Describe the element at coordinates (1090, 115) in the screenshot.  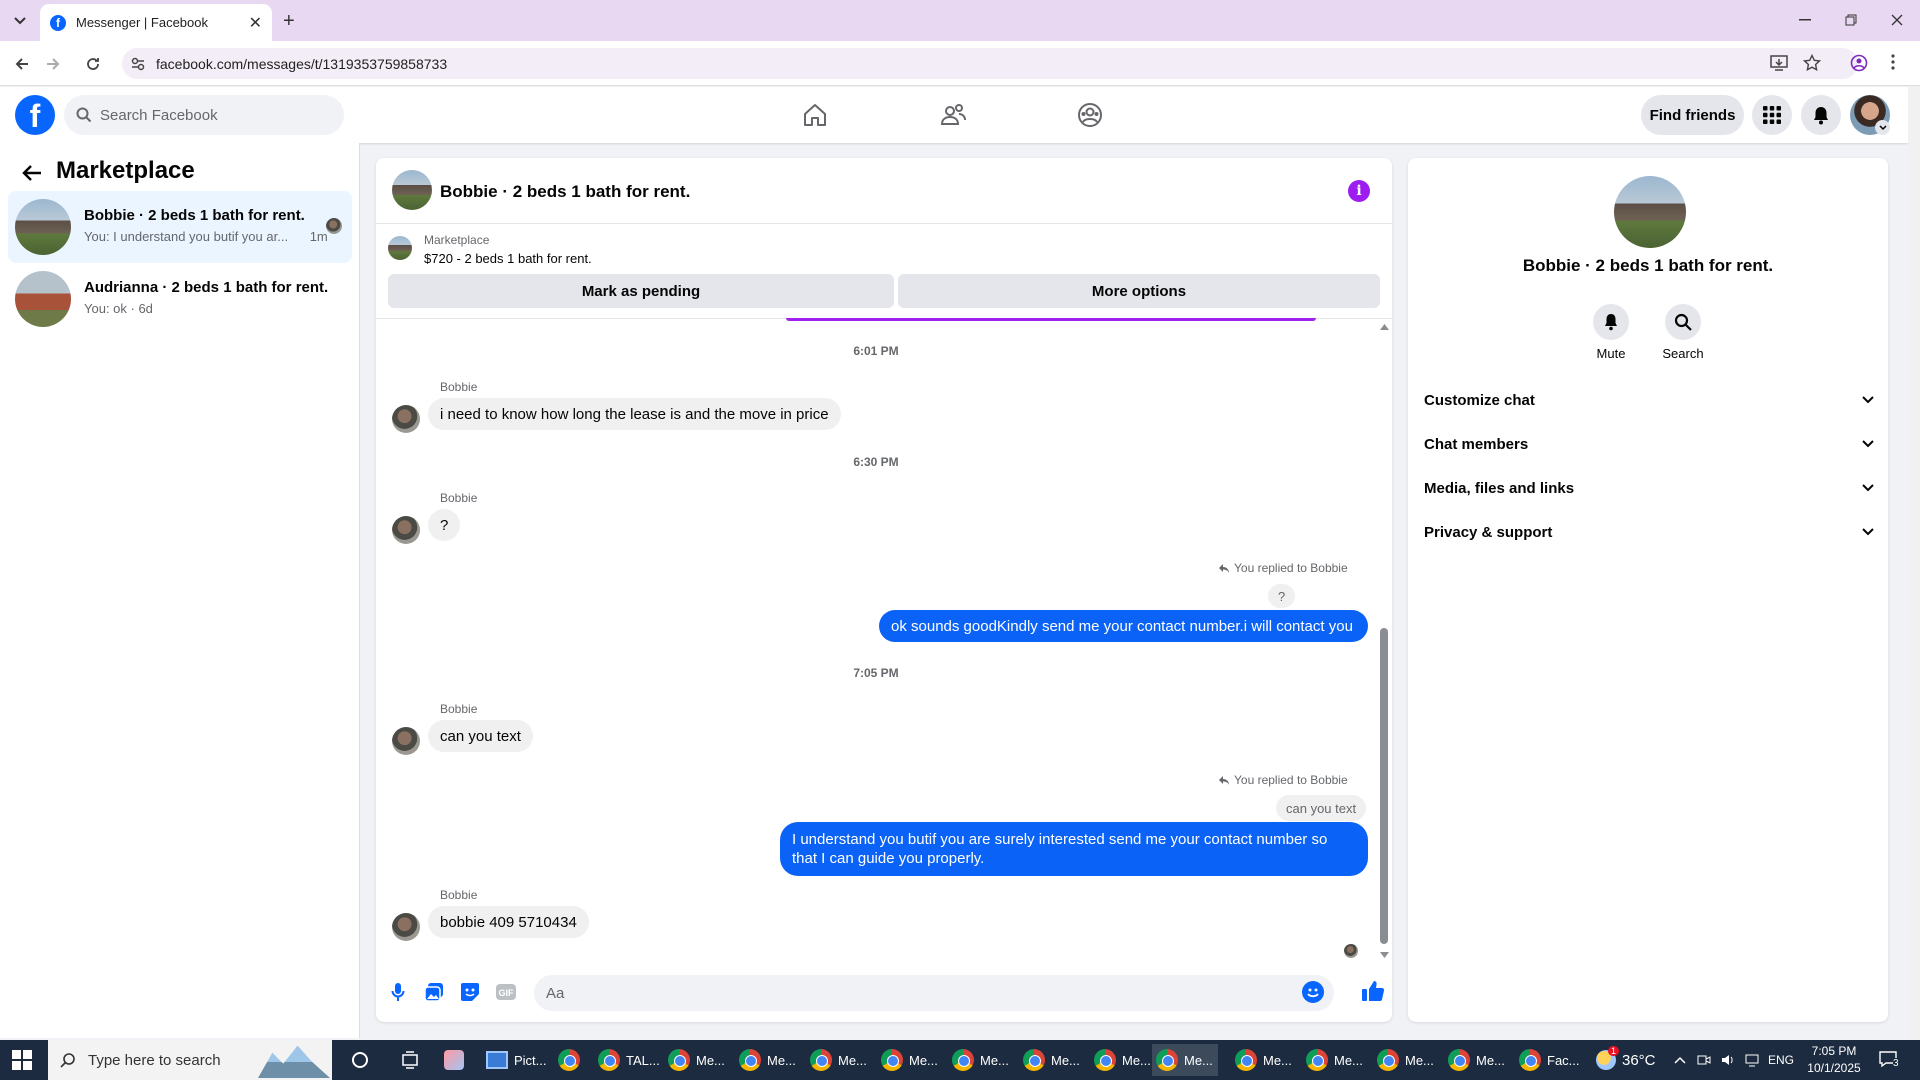
I see `groups-nav-icon` at that location.